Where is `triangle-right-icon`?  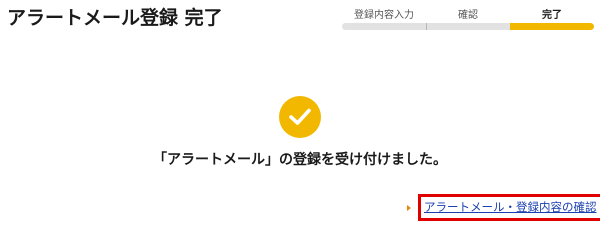 triangle-right-icon is located at coordinates (409, 207).